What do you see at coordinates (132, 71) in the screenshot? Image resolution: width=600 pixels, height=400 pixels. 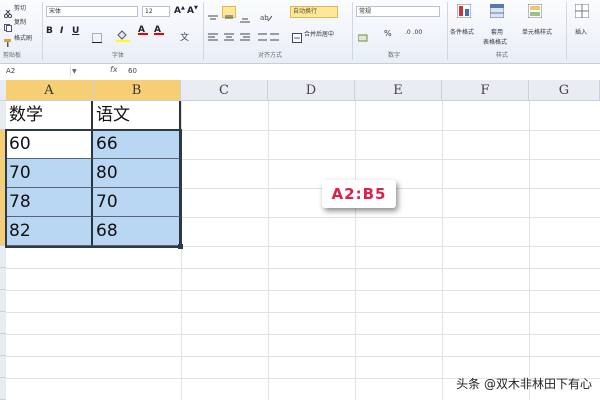 I see `formula-input: 60` at bounding box center [132, 71].